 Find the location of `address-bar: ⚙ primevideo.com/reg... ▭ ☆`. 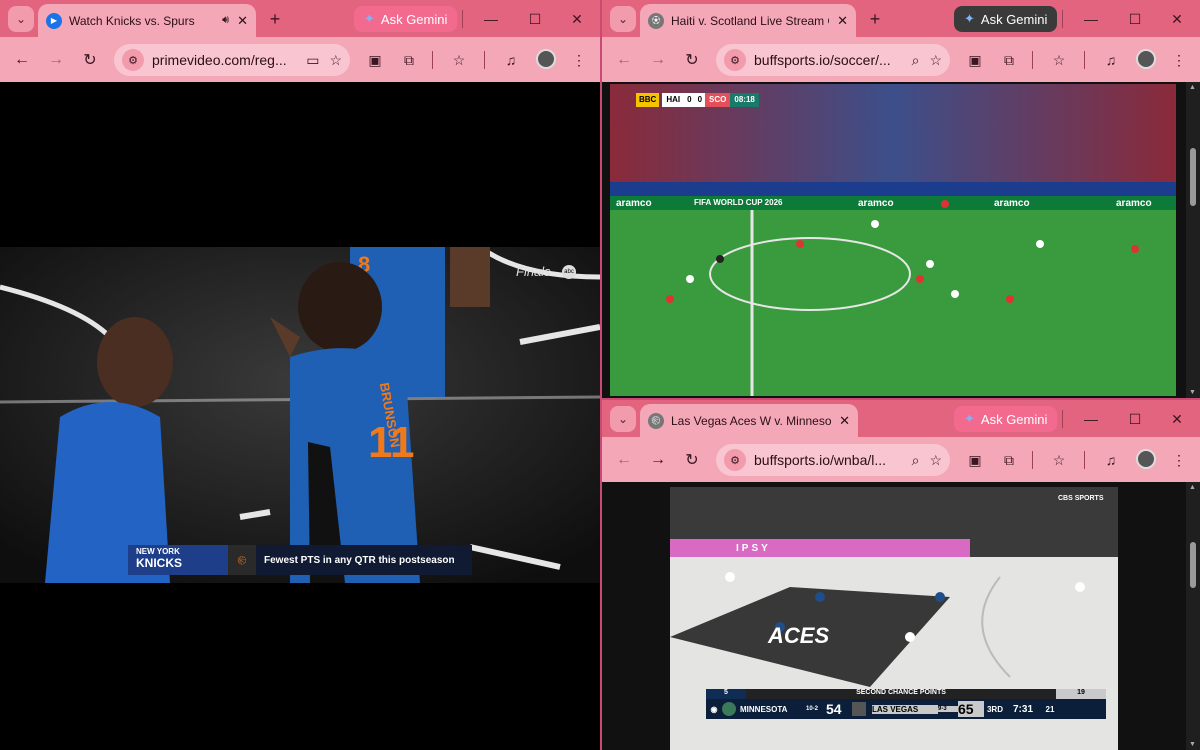

address-bar: ⚙ primevideo.com/reg... ▭ ☆ is located at coordinates (232, 60).